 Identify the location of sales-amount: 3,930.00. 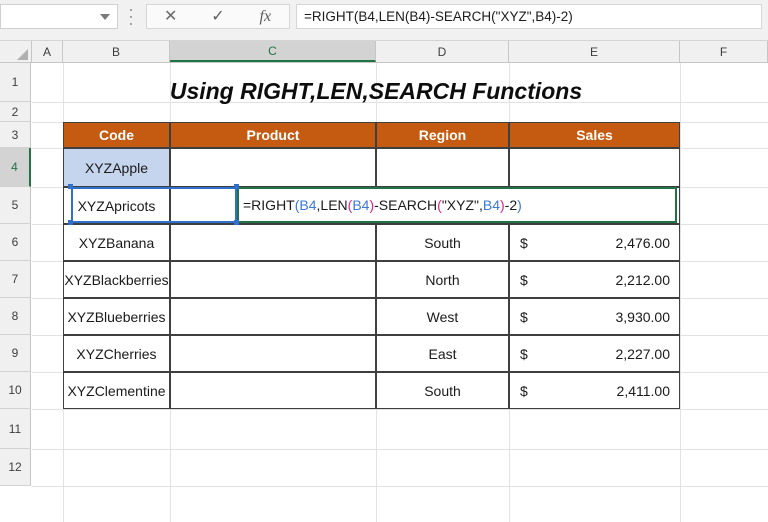
(643, 316).